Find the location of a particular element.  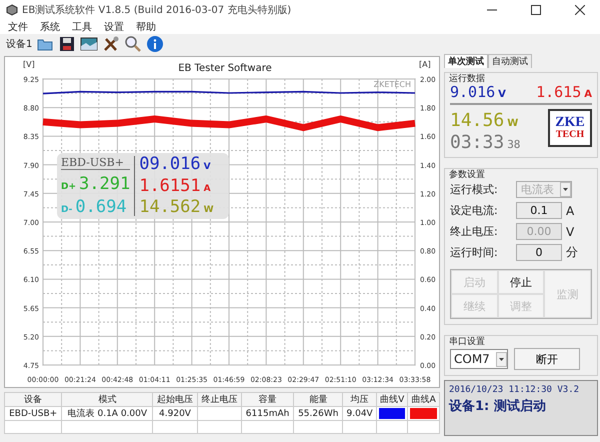

status-text: 2016/10/23 11:12:30 V3.2 is located at coordinates (514, 390).